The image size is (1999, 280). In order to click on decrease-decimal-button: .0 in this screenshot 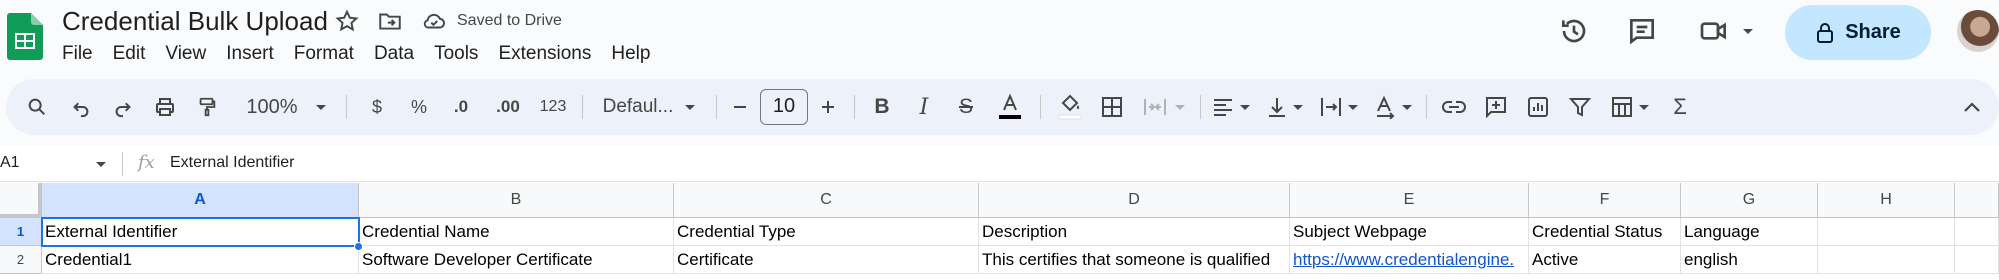, I will do `click(461, 107)`.